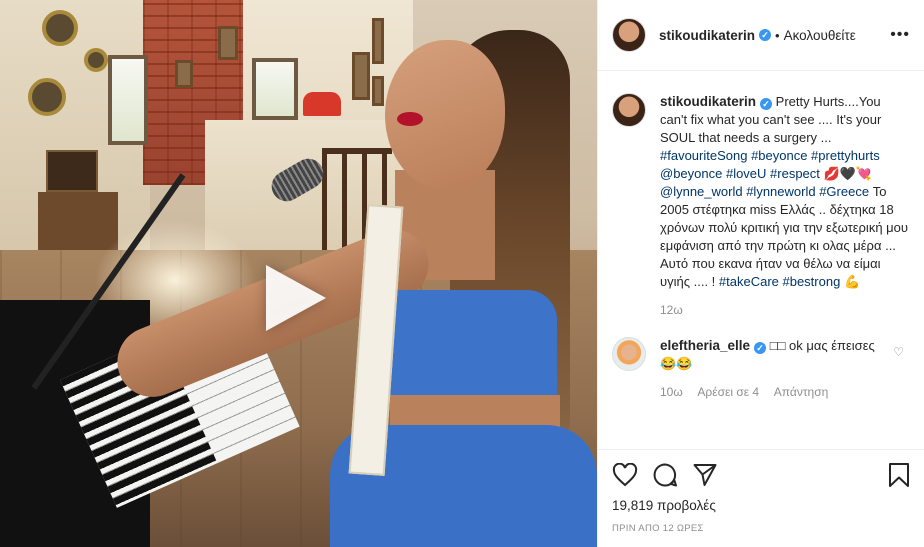 This screenshot has width=924, height=547. I want to click on caption-age: 12ω, so click(785, 310).